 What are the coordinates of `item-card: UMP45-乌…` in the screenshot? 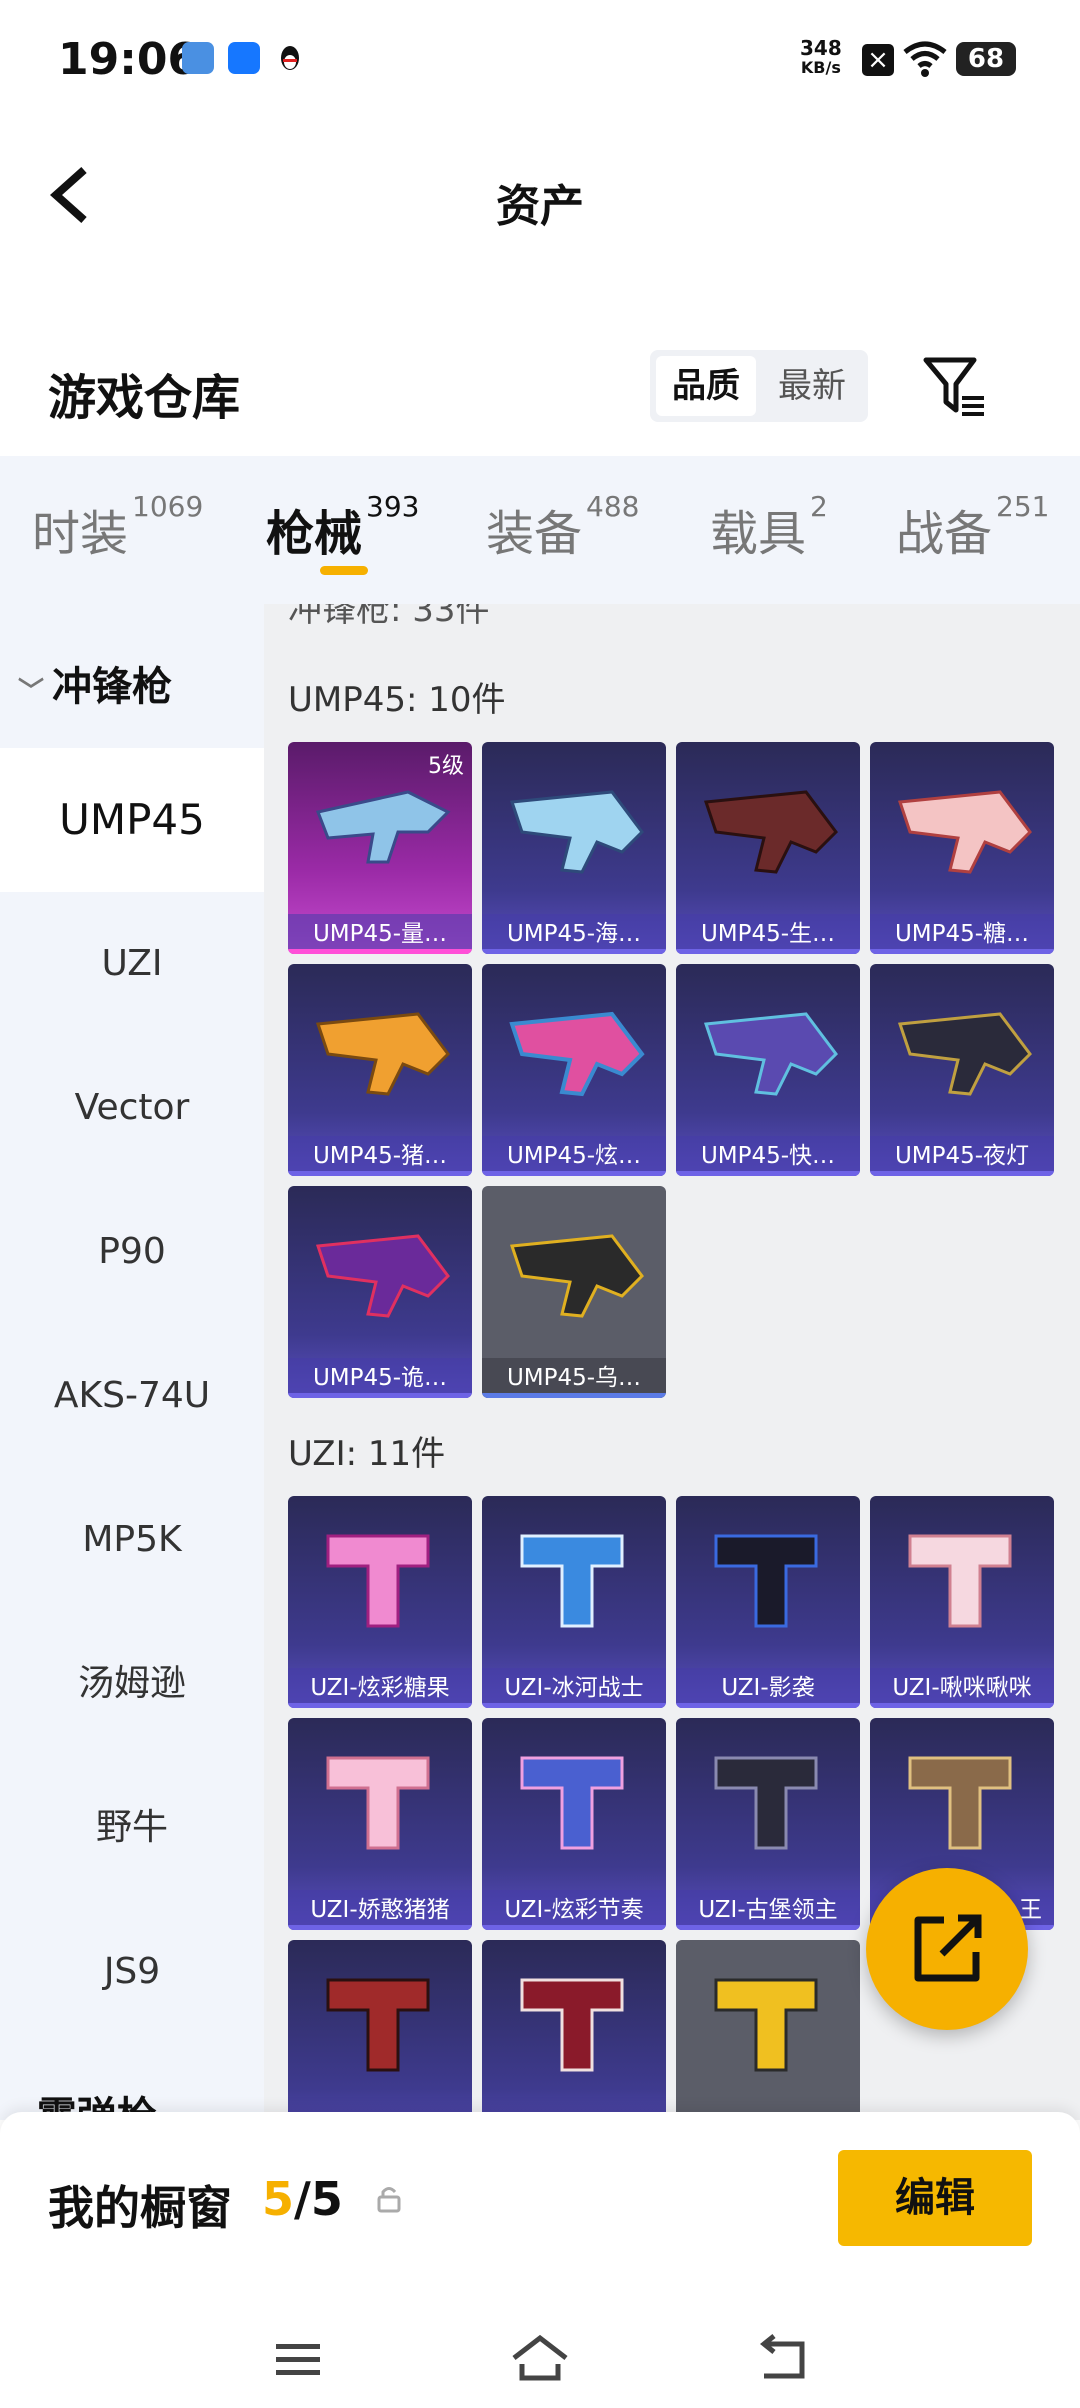 It's located at (574, 1292).